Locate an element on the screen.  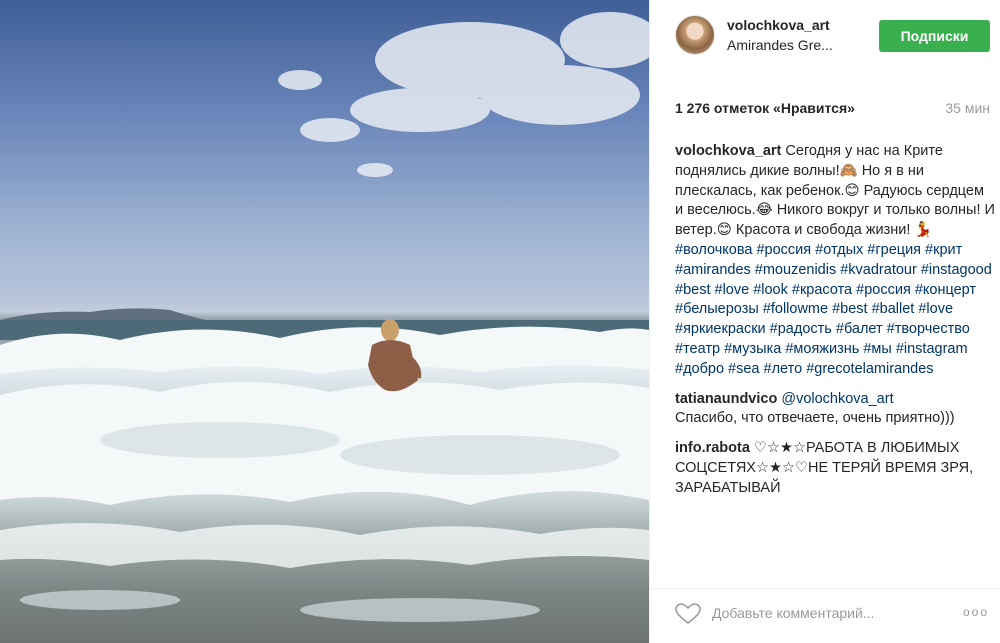
comment-input is located at coordinates (832, 613).